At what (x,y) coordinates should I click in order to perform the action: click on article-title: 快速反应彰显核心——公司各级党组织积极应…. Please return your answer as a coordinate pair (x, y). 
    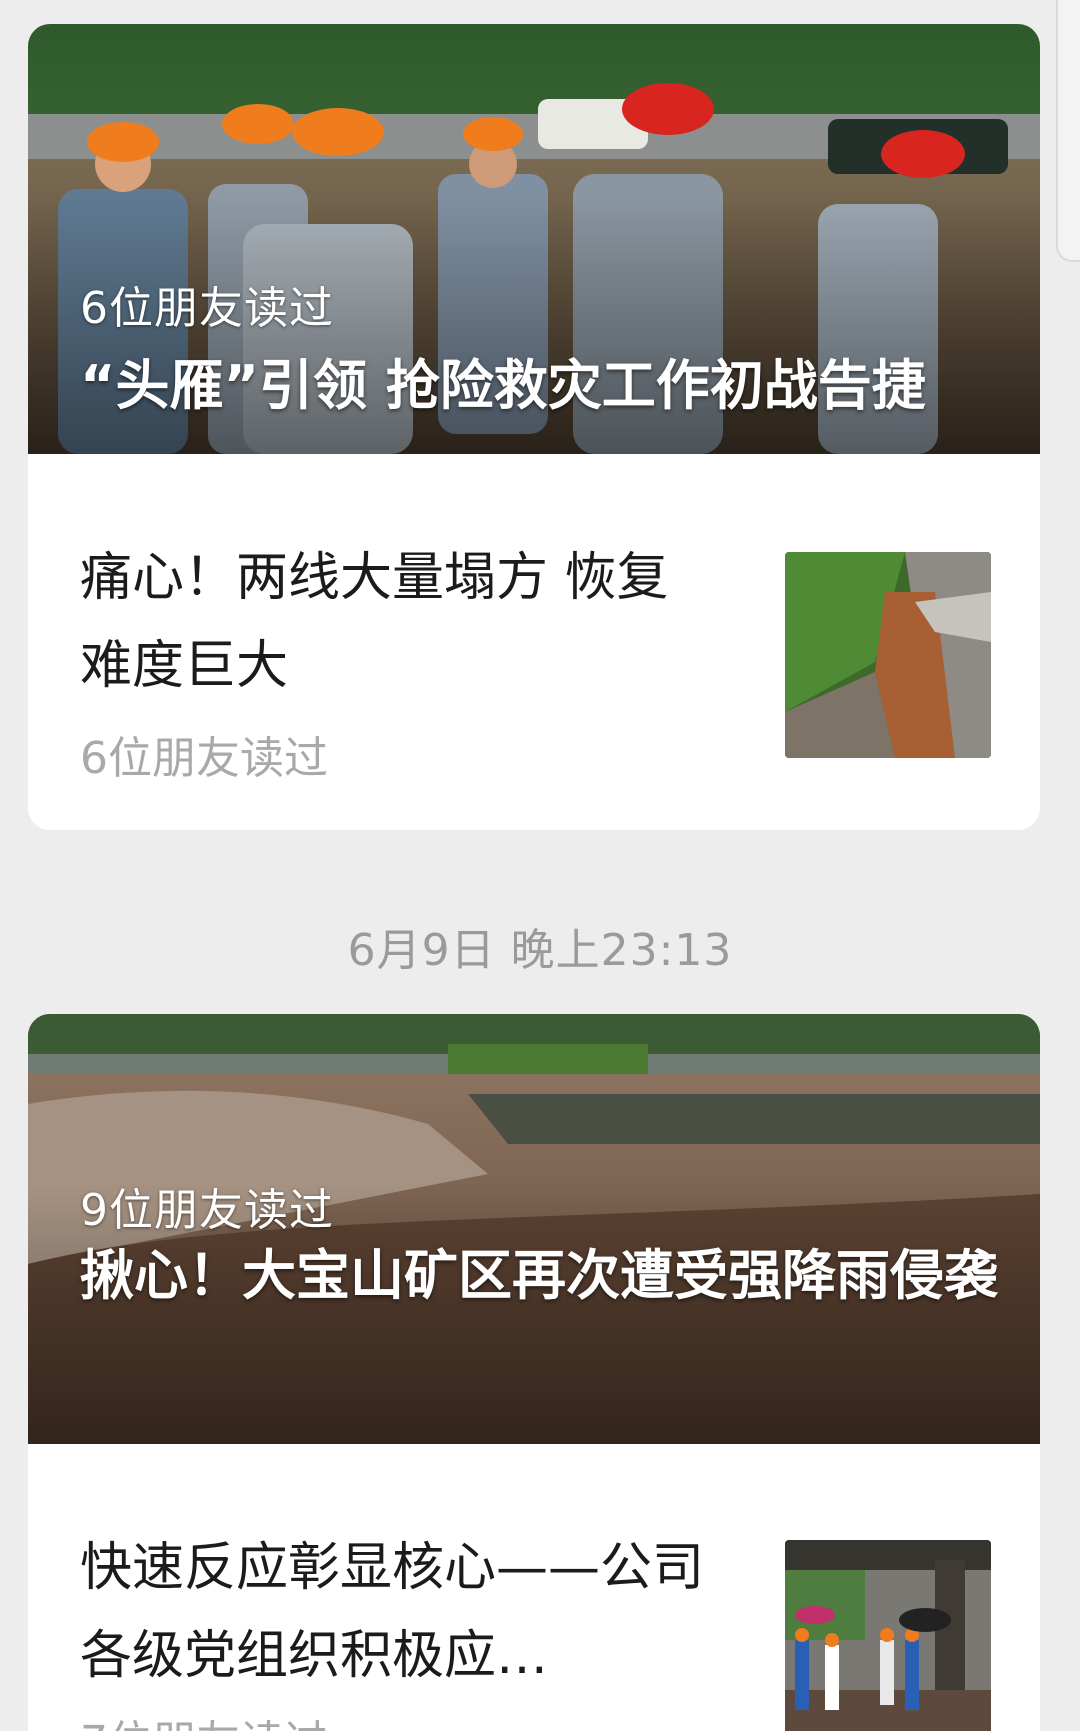
    Looking at the image, I should click on (392, 1612).